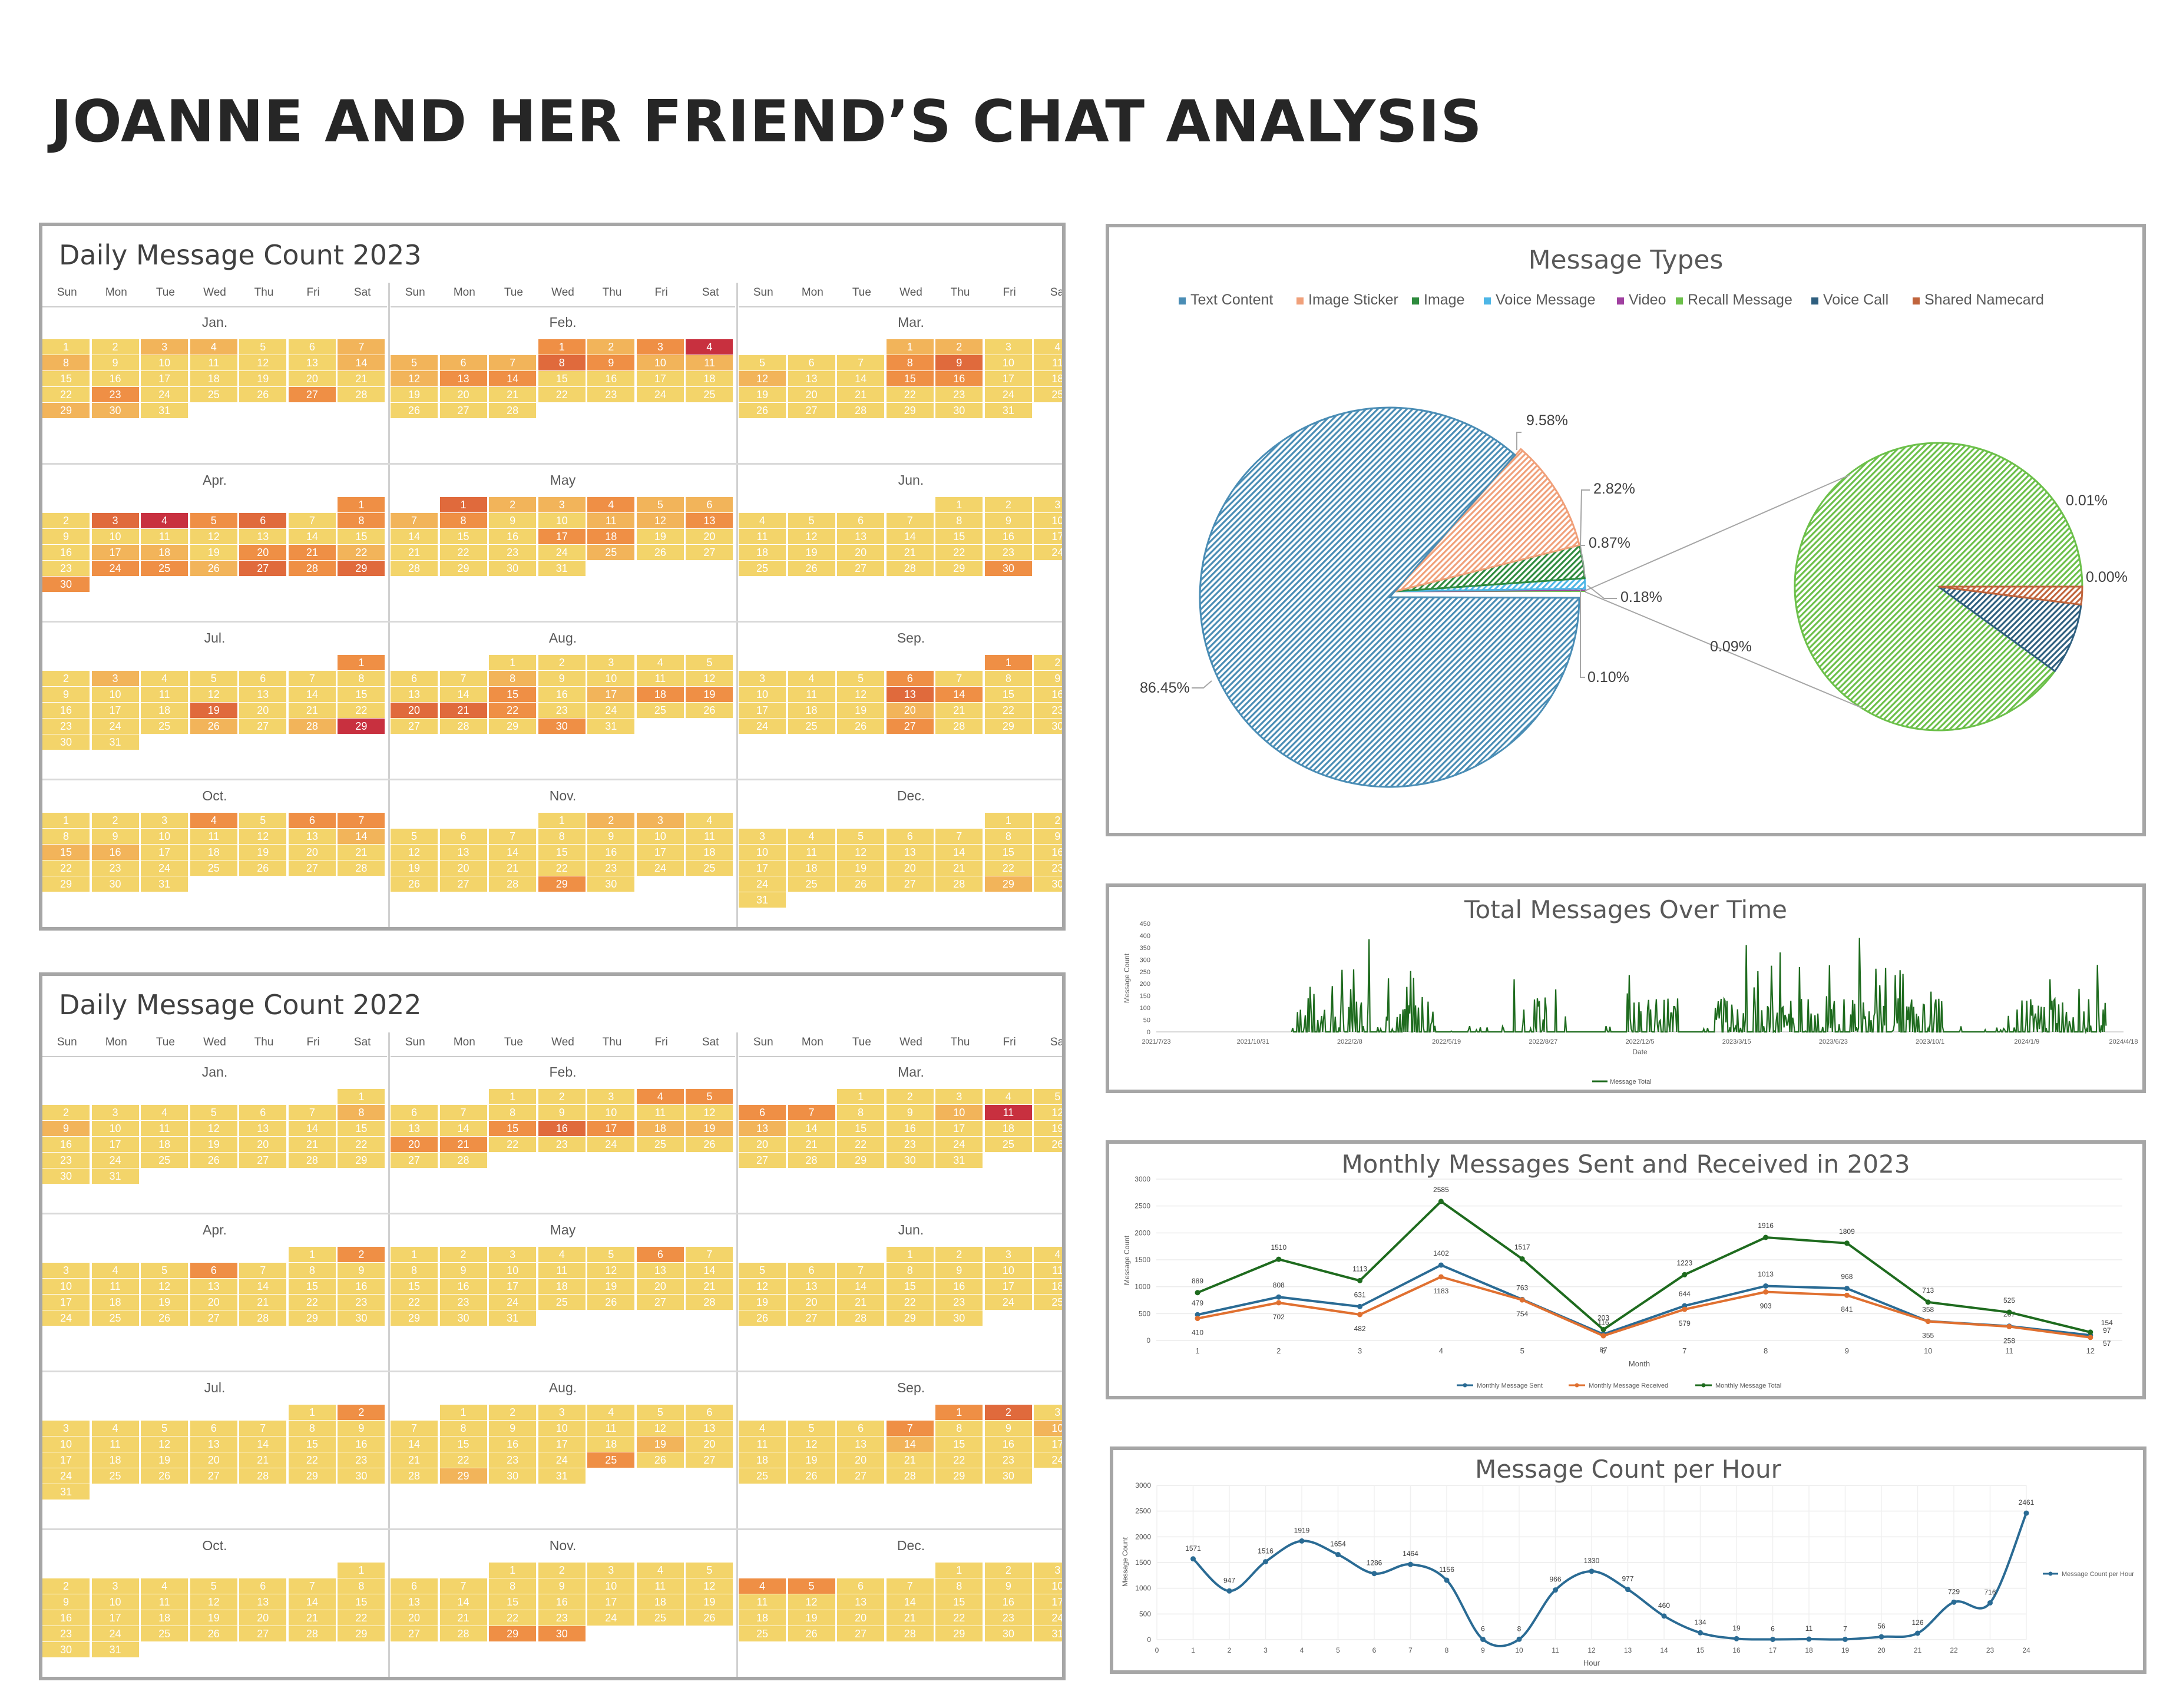 The image size is (2183, 1708). What do you see at coordinates (1145, 997) in the screenshot?
I see `y-tick-label: 150` at bounding box center [1145, 997].